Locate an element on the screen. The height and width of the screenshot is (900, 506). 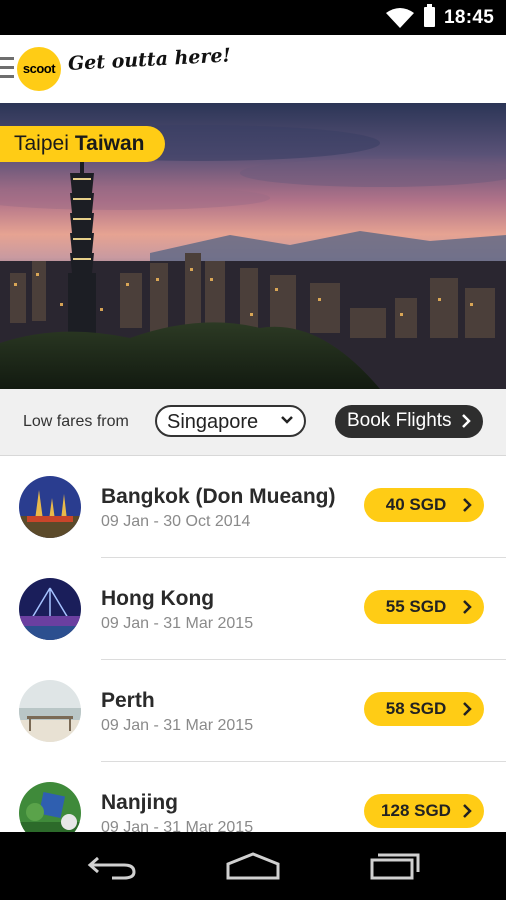
book-flights-label: Book Flights is located at coordinates (399, 420).